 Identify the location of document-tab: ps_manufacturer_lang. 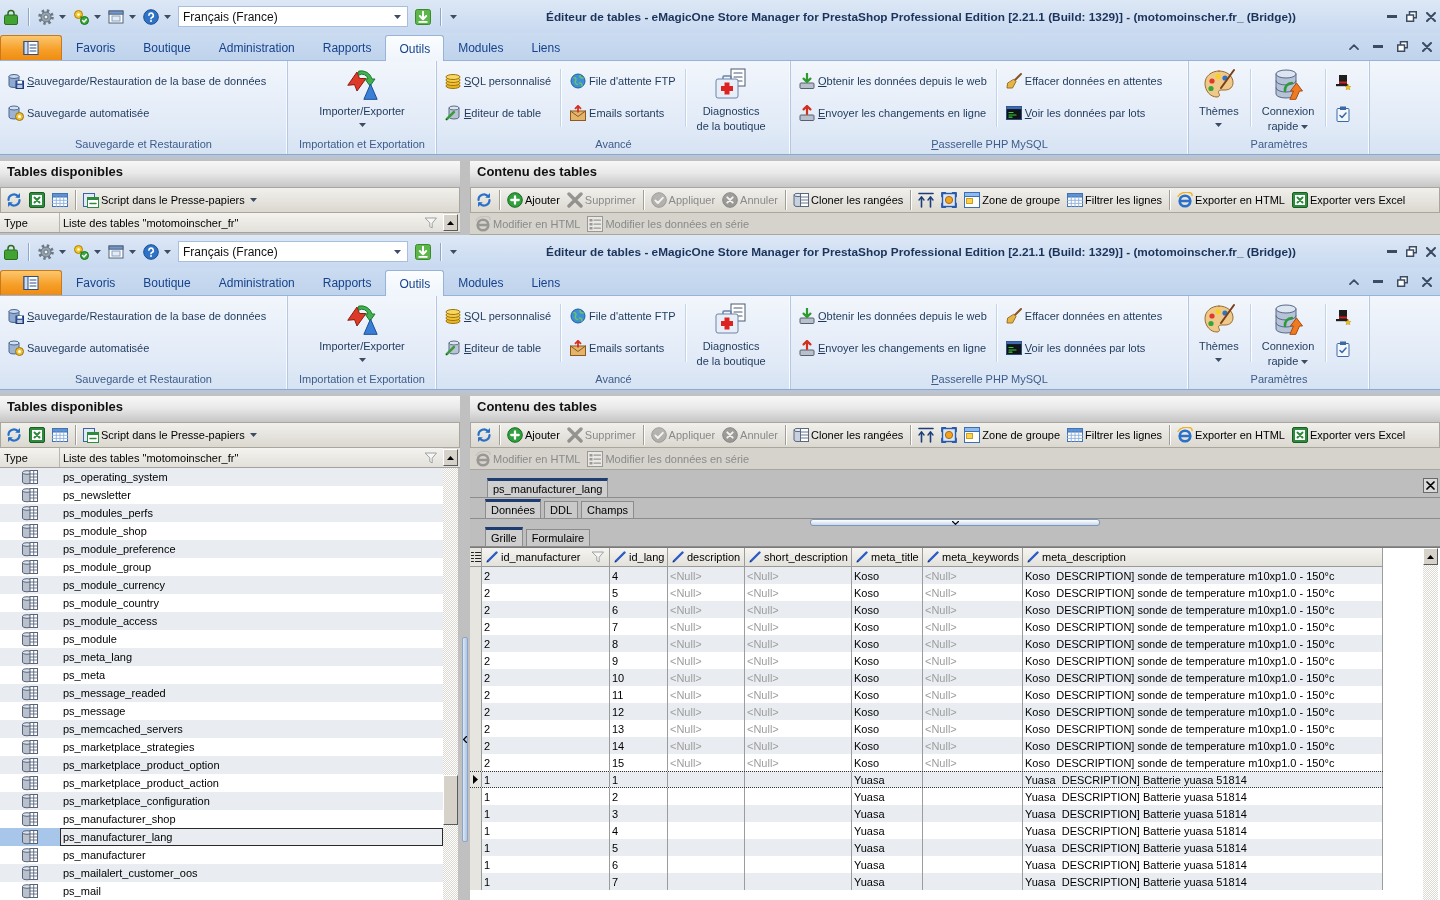
(548, 487).